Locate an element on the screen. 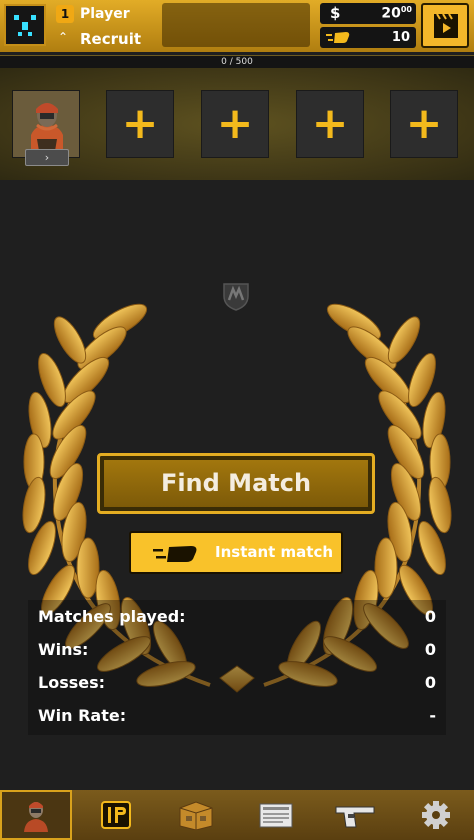 The height and width of the screenshot is (840, 474). player-avatar is located at coordinates (25, 25).